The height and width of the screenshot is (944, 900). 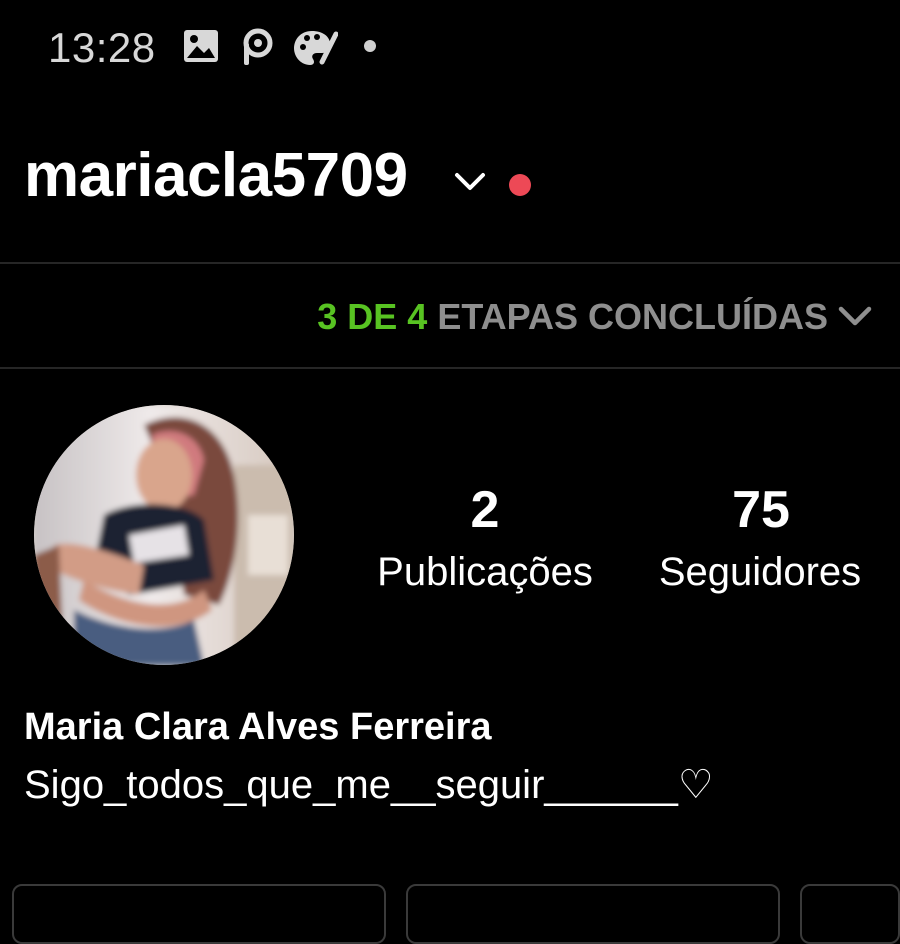 What do you see at coordinates (485, 572) in the screenshot?
I see `posts-label: Publicações` at bounding box center [485, 572].